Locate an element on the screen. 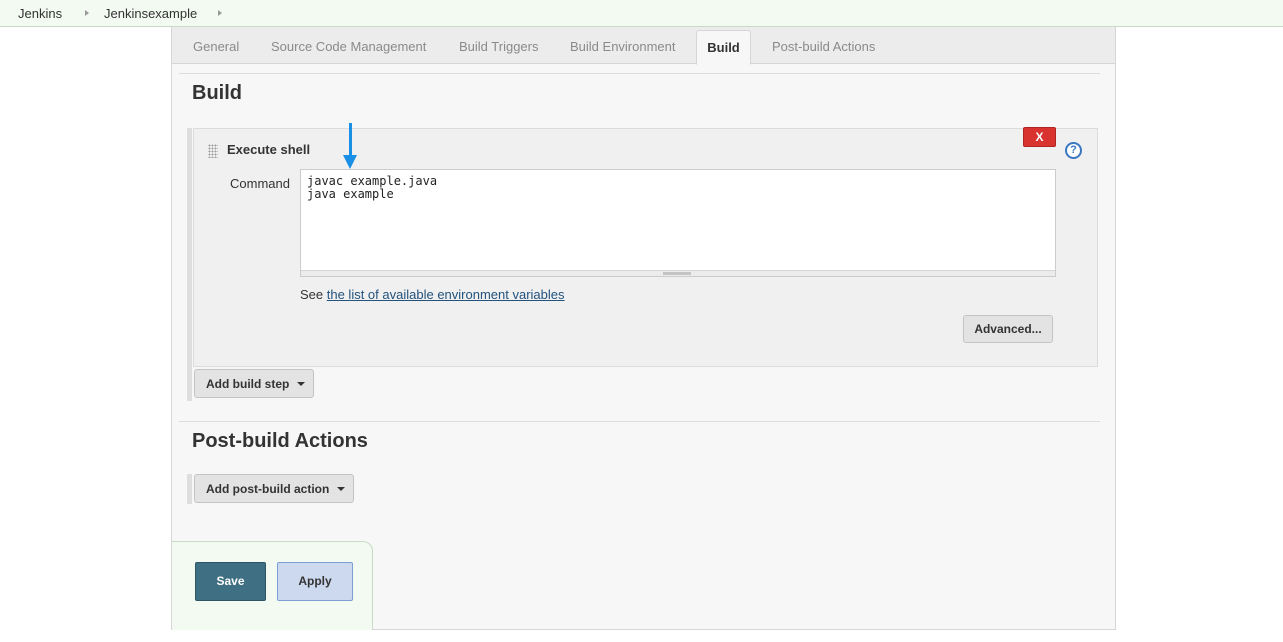  step-title: Execute shell is located at coordinates (269, 149).